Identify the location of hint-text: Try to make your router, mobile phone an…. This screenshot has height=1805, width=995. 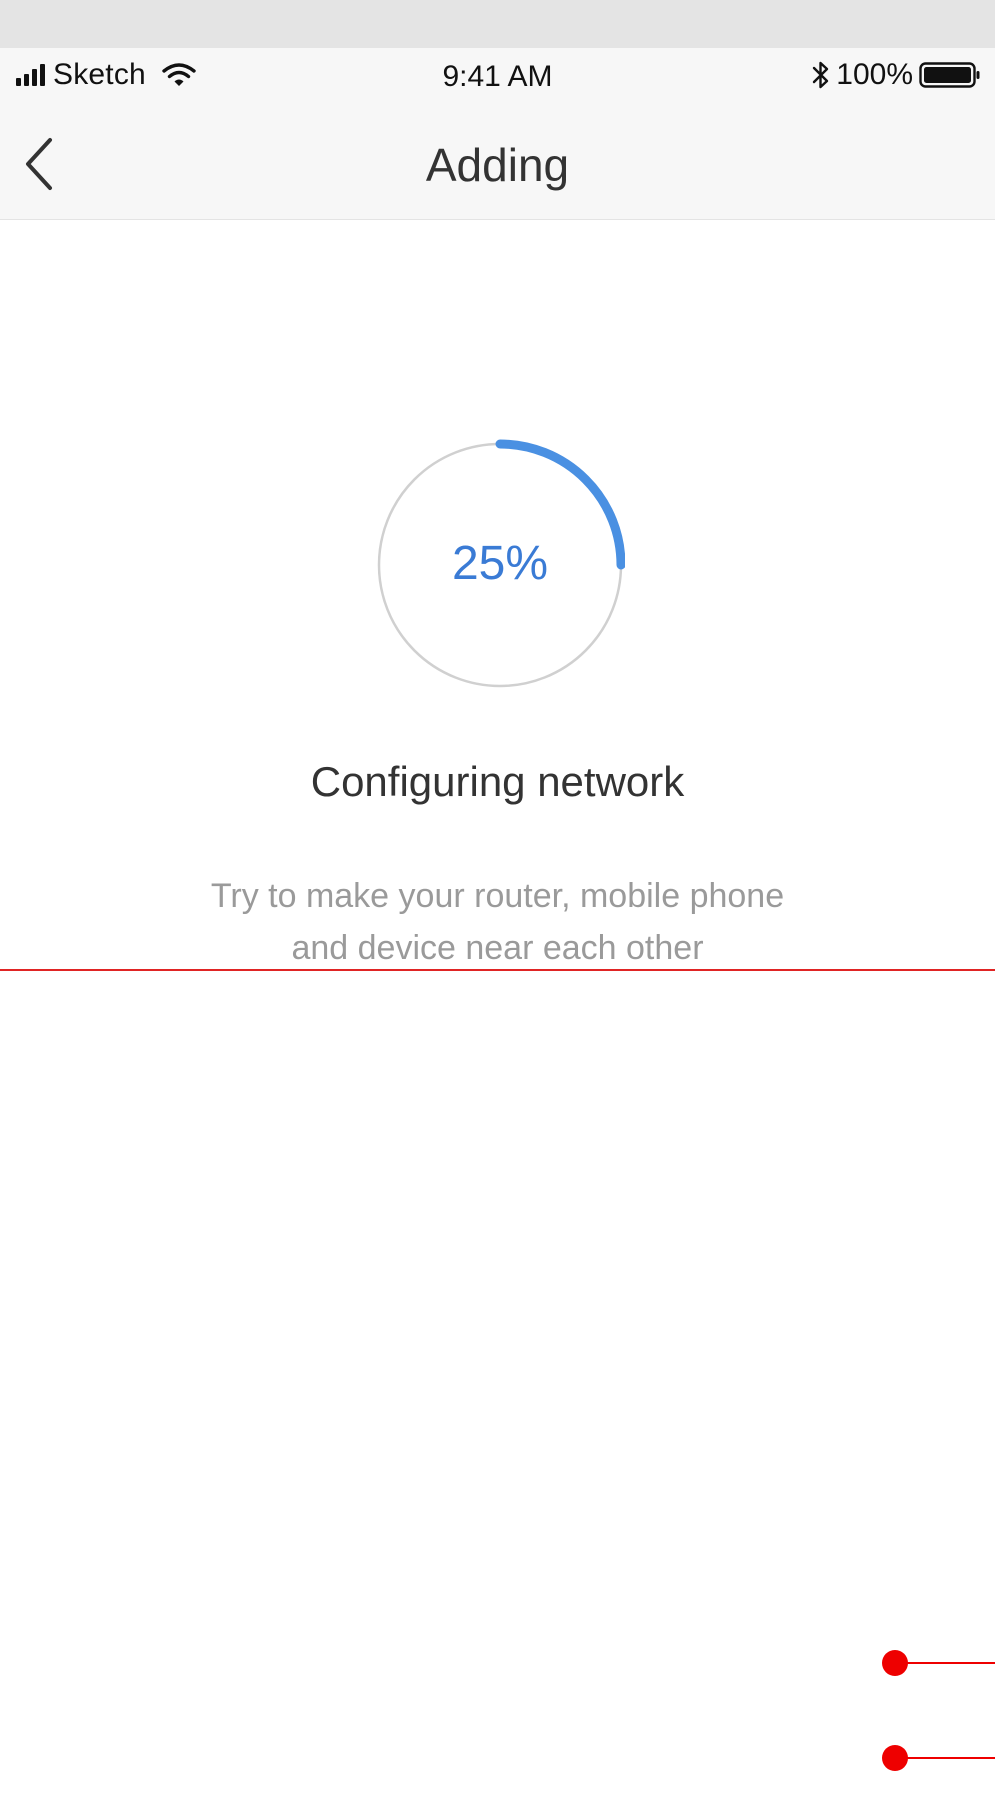
(497, 922).